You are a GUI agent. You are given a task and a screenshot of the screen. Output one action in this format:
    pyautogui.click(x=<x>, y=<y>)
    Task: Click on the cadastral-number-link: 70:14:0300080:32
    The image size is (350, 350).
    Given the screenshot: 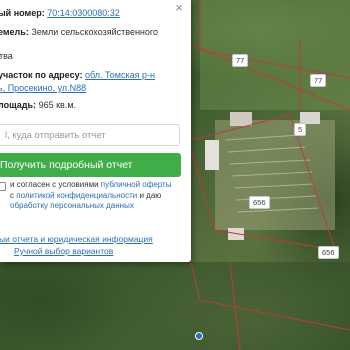 What is the action you would take?
    pyautogui.click(x=83, y=13)
    